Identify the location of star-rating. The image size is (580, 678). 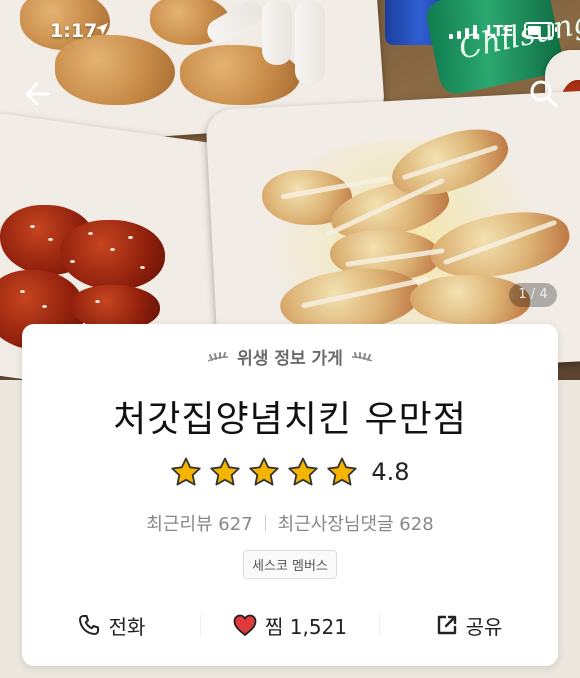
(264, 472).